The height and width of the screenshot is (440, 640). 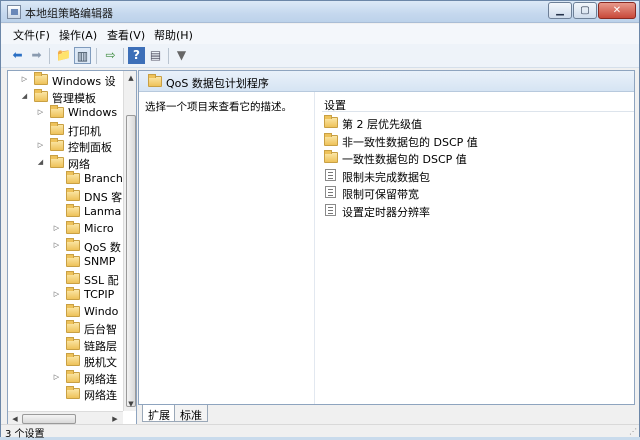 What do you see at coordinates (100, 346) in the screenshot?
I see `tree-item-label: 链路层` at bounding box center [100, 346].